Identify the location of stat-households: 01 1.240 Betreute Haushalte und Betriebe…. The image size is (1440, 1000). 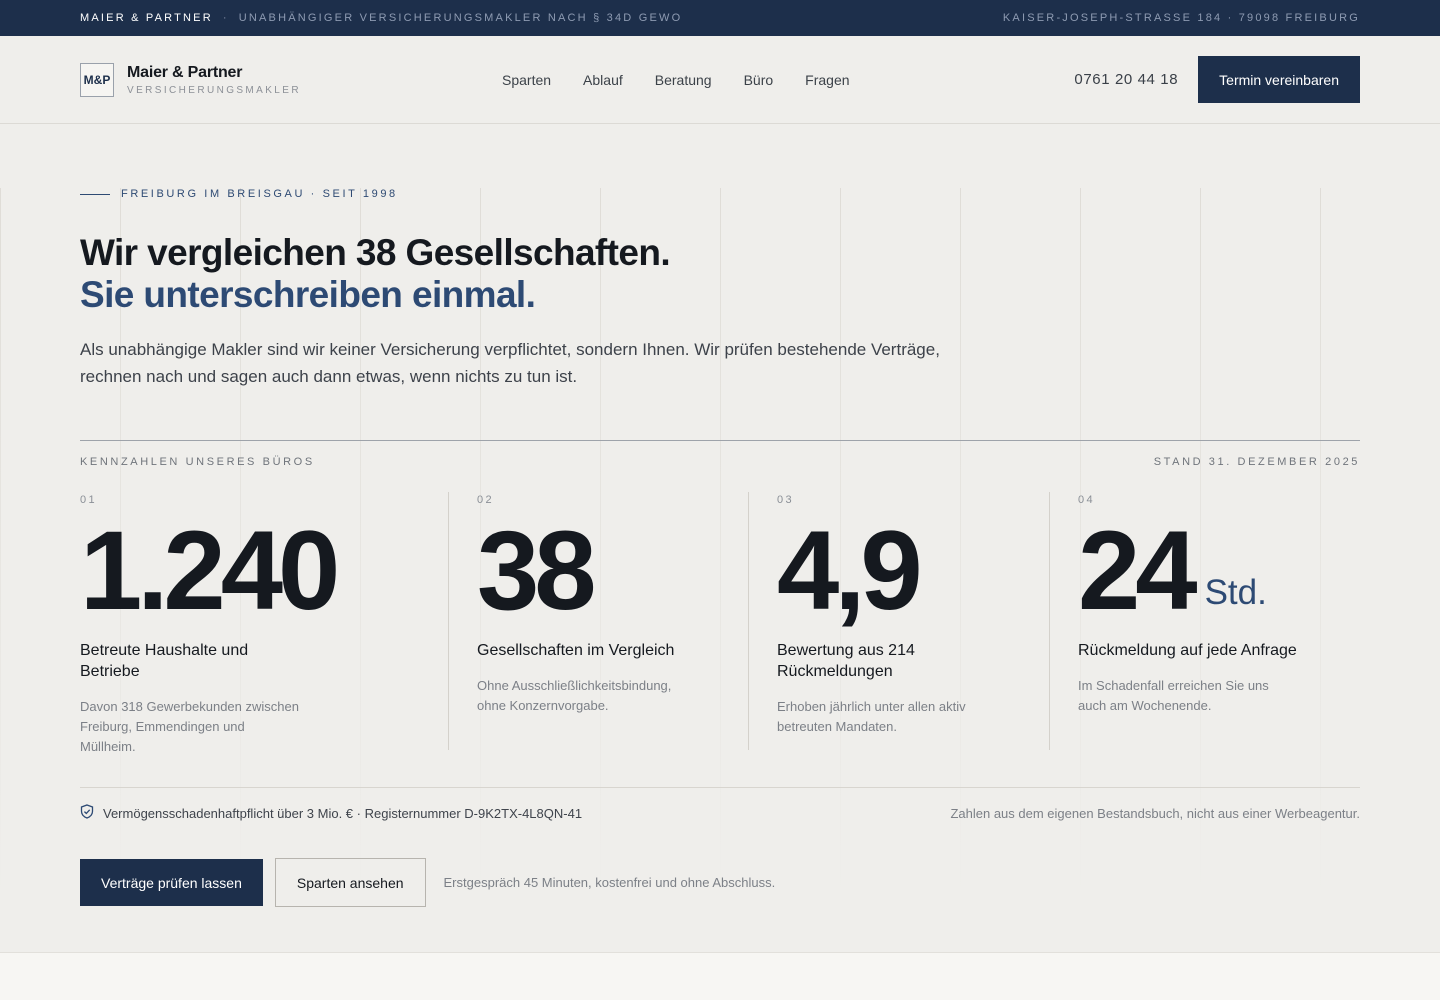
(264, 623).